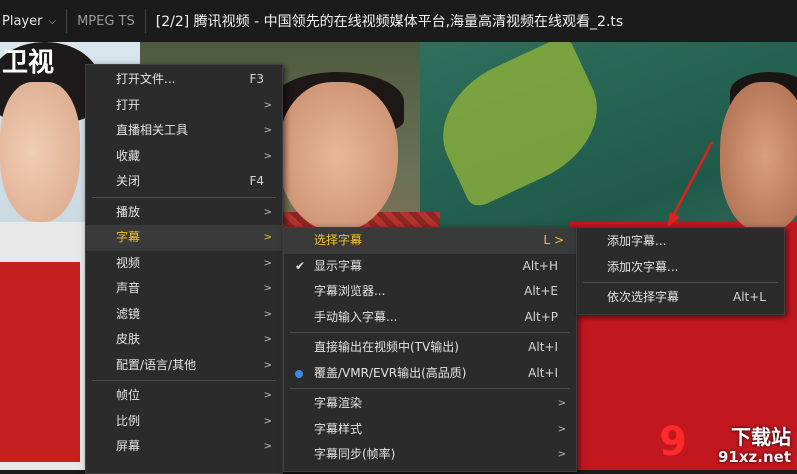  What do you see at coordinates (430, 318) in the screenshot?
I see `menu-item-manual-subtitle: 手动输入字幕... Alt+P` at bounding box center [430, 318].